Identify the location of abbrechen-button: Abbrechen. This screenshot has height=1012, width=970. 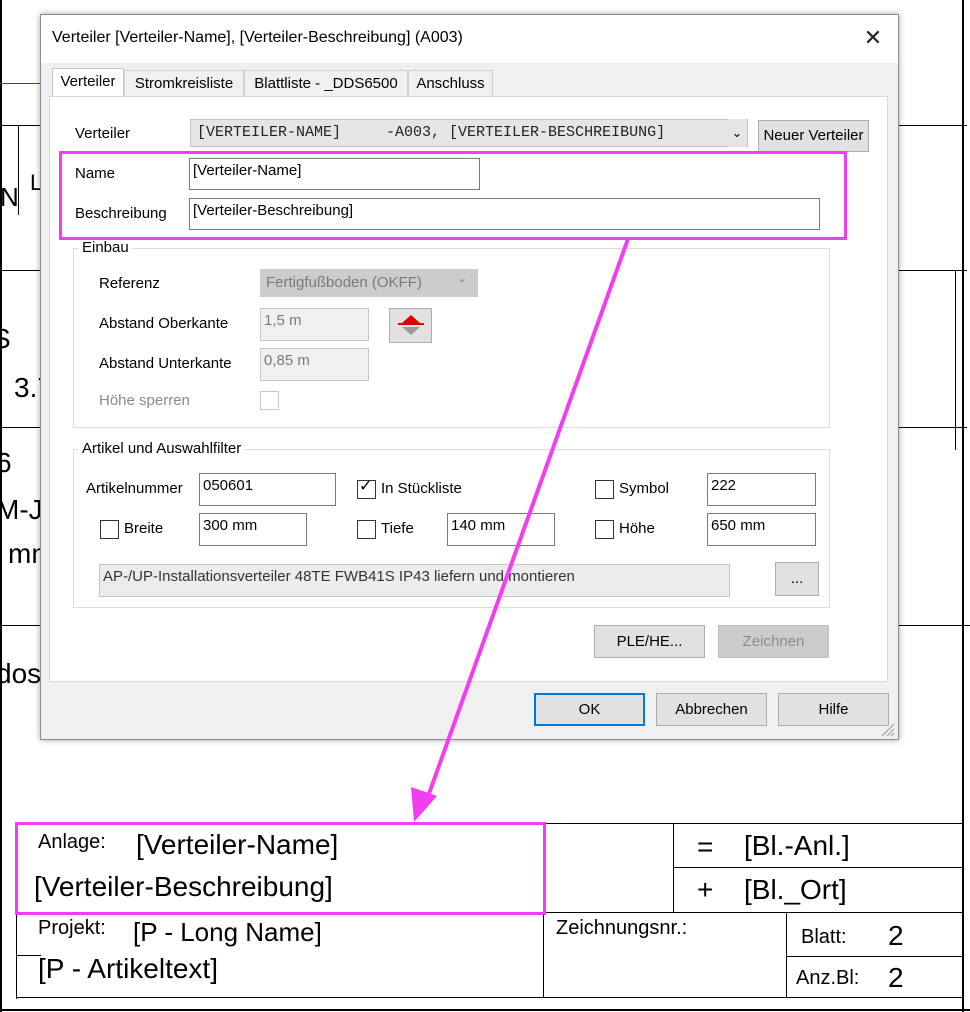
(711, 709).